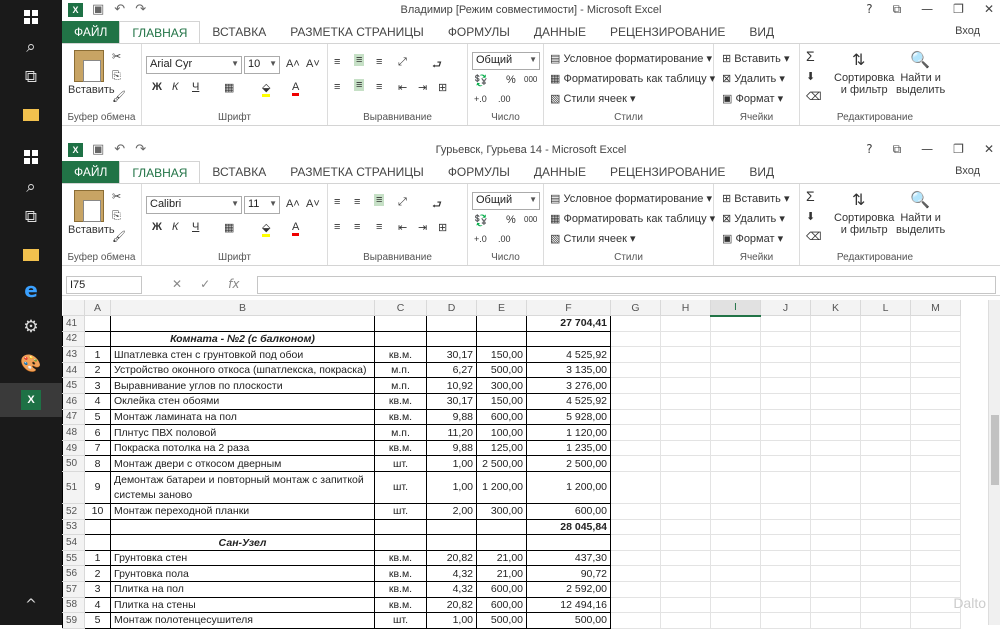 The height and width of the screenshot is (629, 1000). I want to click on row-header: 57, so click(73, 589).